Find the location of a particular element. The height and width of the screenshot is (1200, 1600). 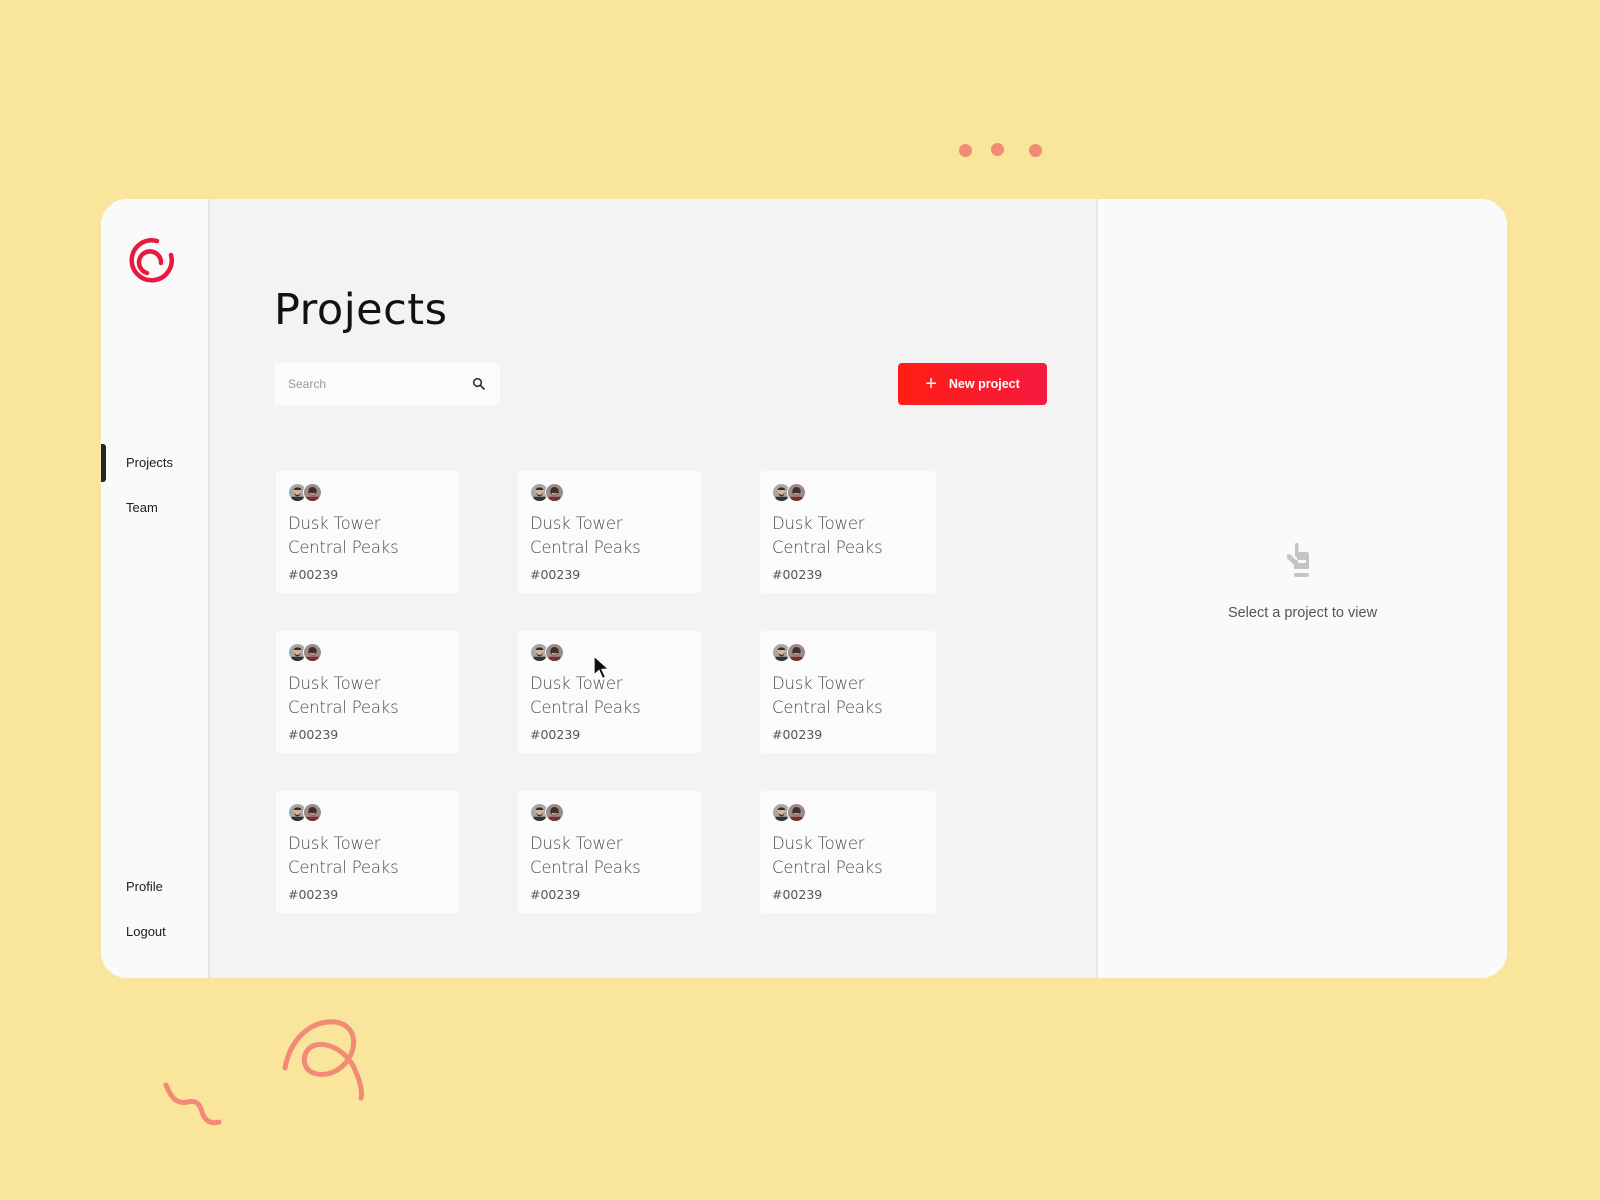

active-nav-indicator is located at coordinates (103, 463).